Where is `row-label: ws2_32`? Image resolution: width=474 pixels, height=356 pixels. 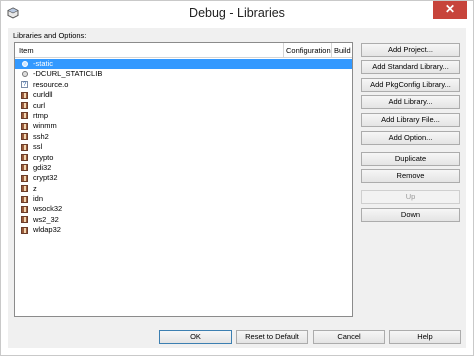
row-label: ws2_32 is located at coordinates (46, 219).